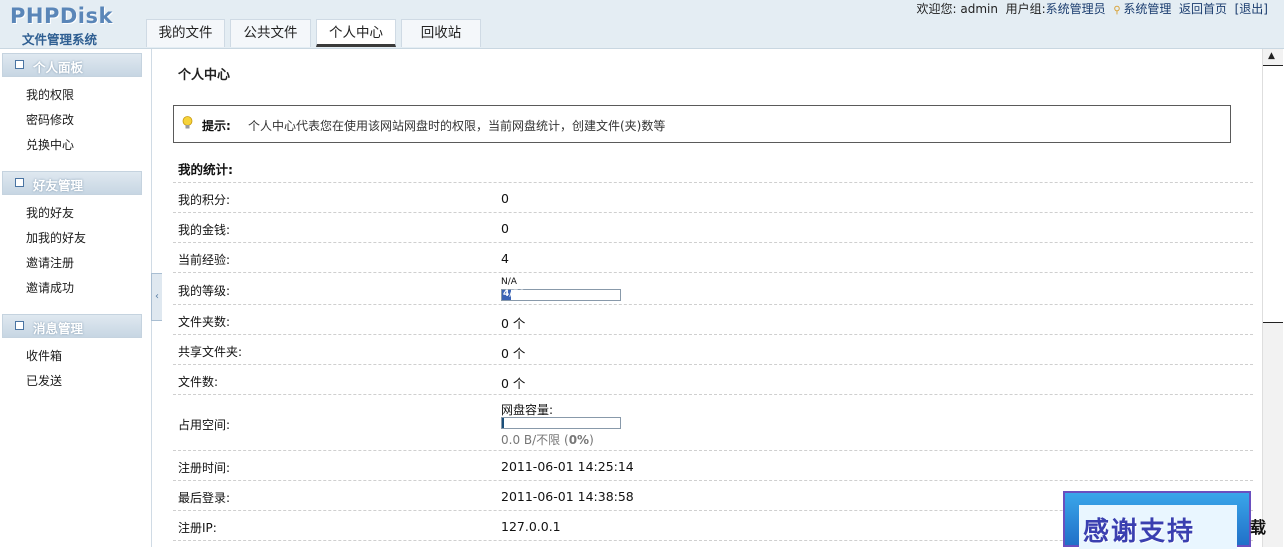  I want to click on space-percent: 0%, so click(579, 440).